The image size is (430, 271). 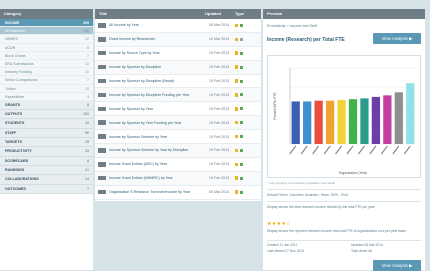 I want to click on report-title: Income by Sponsor by Discipline, so click(x=157, y=67).